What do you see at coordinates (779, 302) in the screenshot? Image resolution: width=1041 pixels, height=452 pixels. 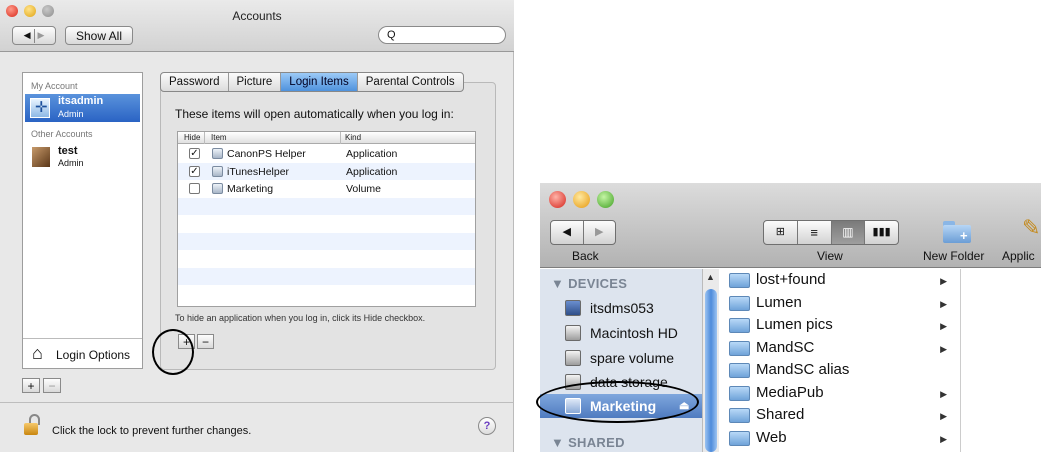 I see `folder-name: Lumen` at bounding box center [779, 302].